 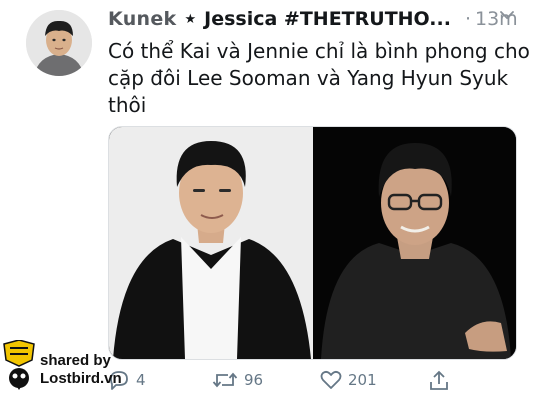 I want to click on watermark: shared by Lostbird.vn, so click(x=75, y=368).